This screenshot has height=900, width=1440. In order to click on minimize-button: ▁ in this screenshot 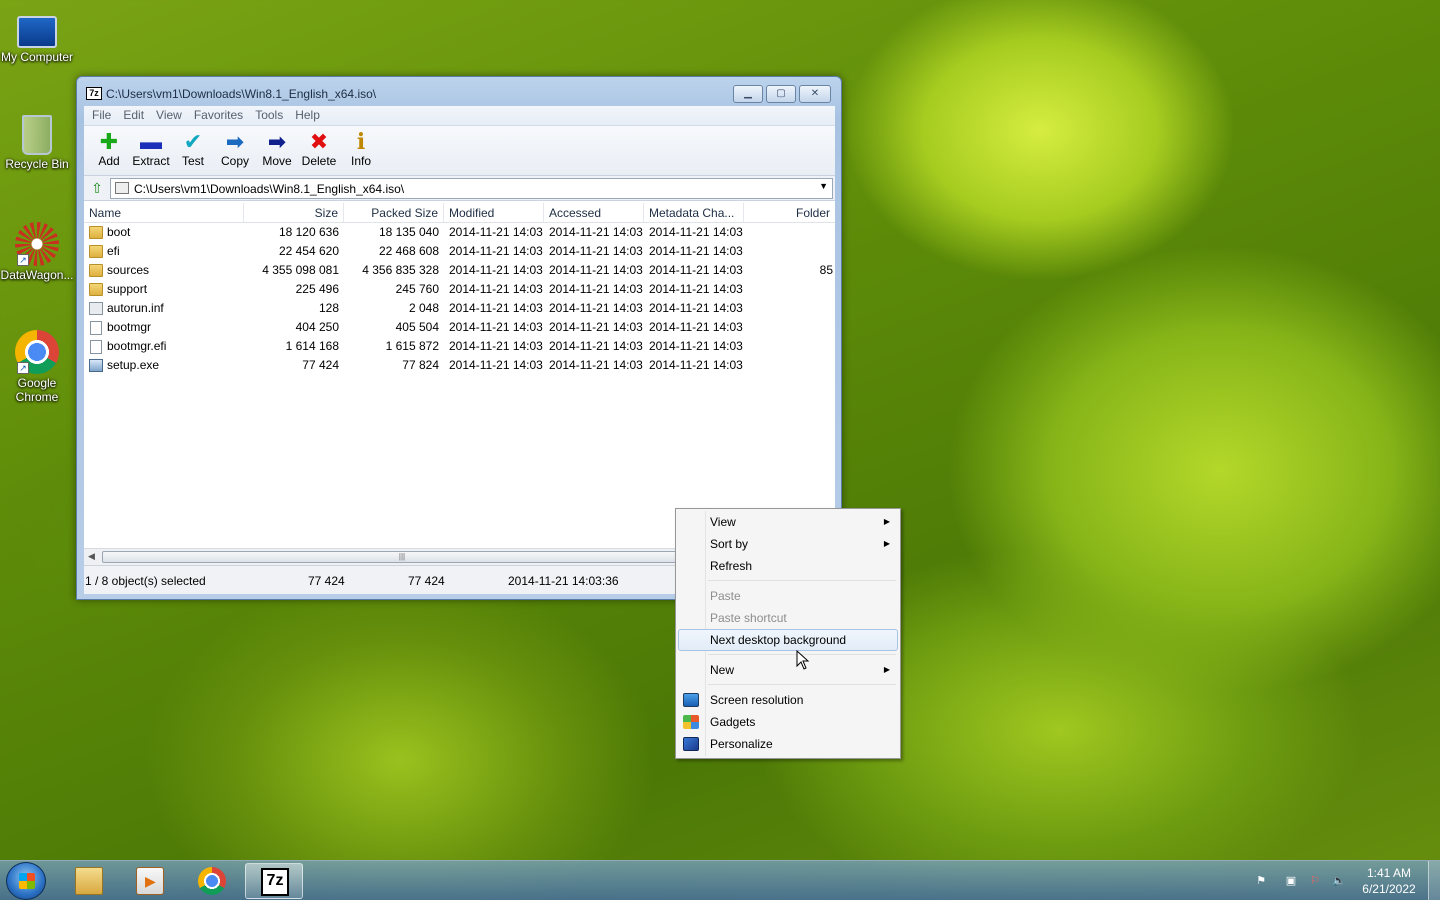, I will do `click(748, 94)`.